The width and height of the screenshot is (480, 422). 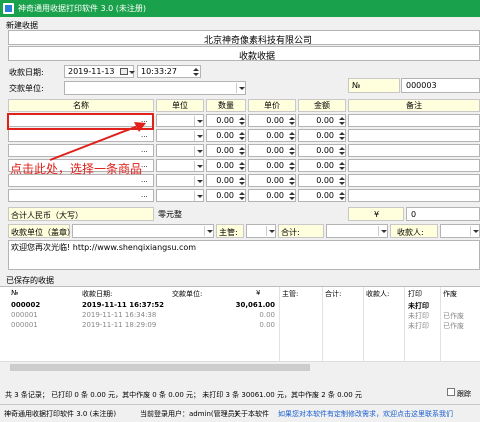 I want to click on horizontal-scrollbar, so click(x=240, y=367).